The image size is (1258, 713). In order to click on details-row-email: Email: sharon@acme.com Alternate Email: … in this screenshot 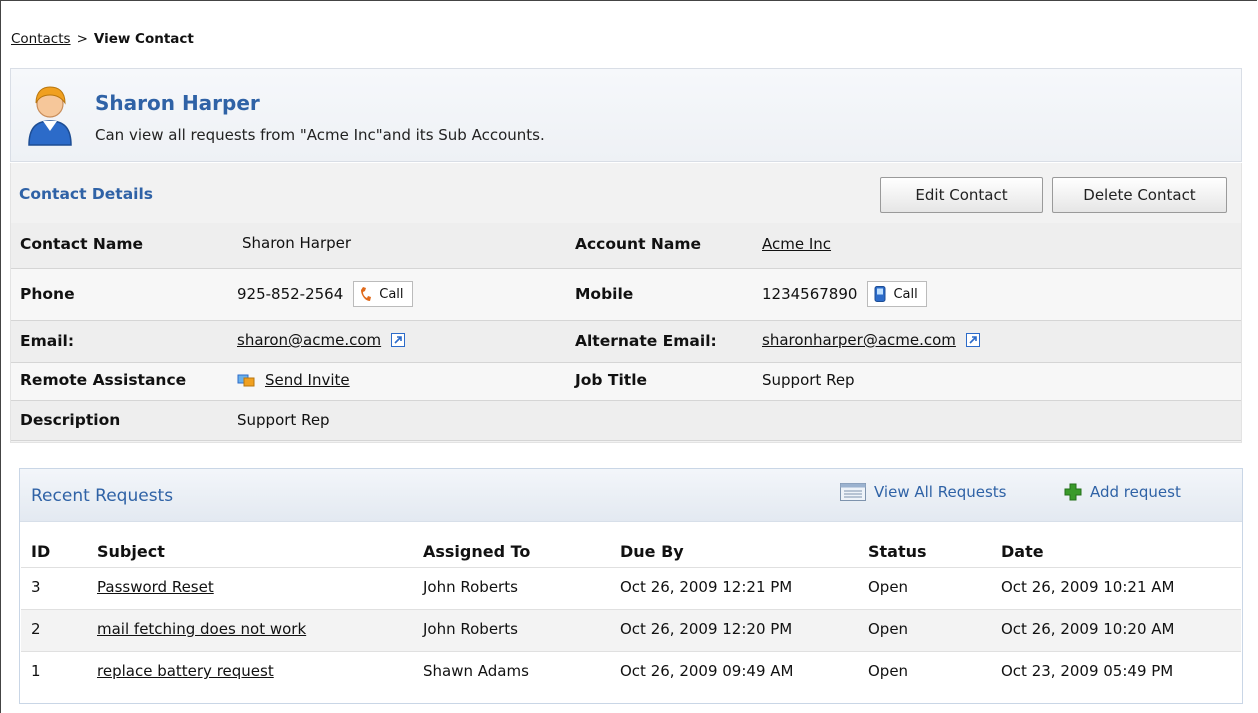, I will do `click(626, 342)`.